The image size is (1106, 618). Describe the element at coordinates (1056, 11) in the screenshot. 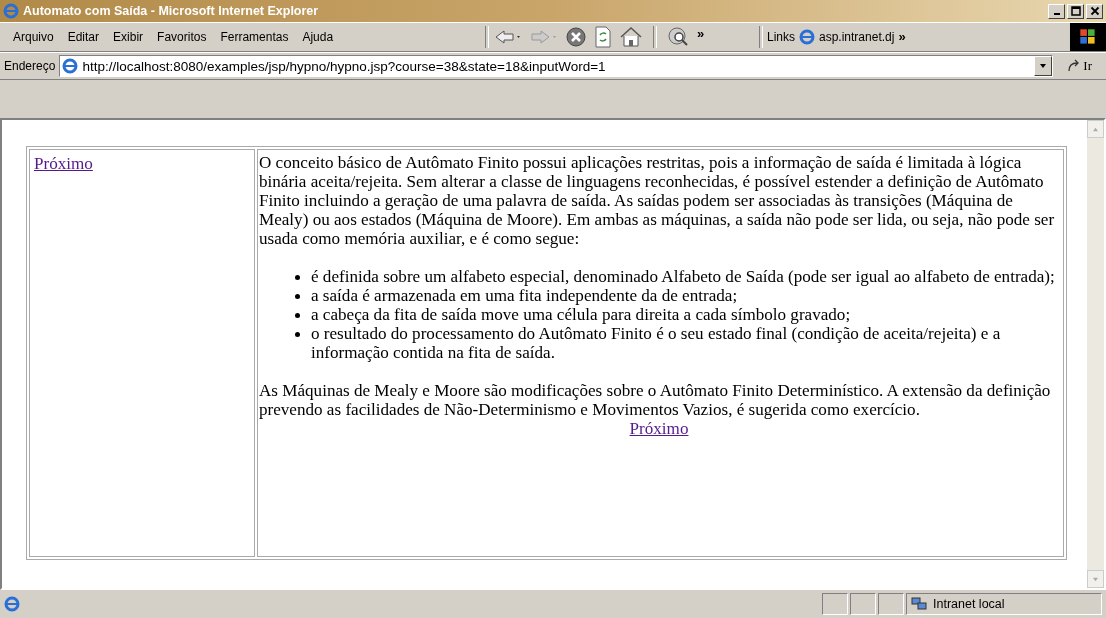

I see `minimize-button` at that location.